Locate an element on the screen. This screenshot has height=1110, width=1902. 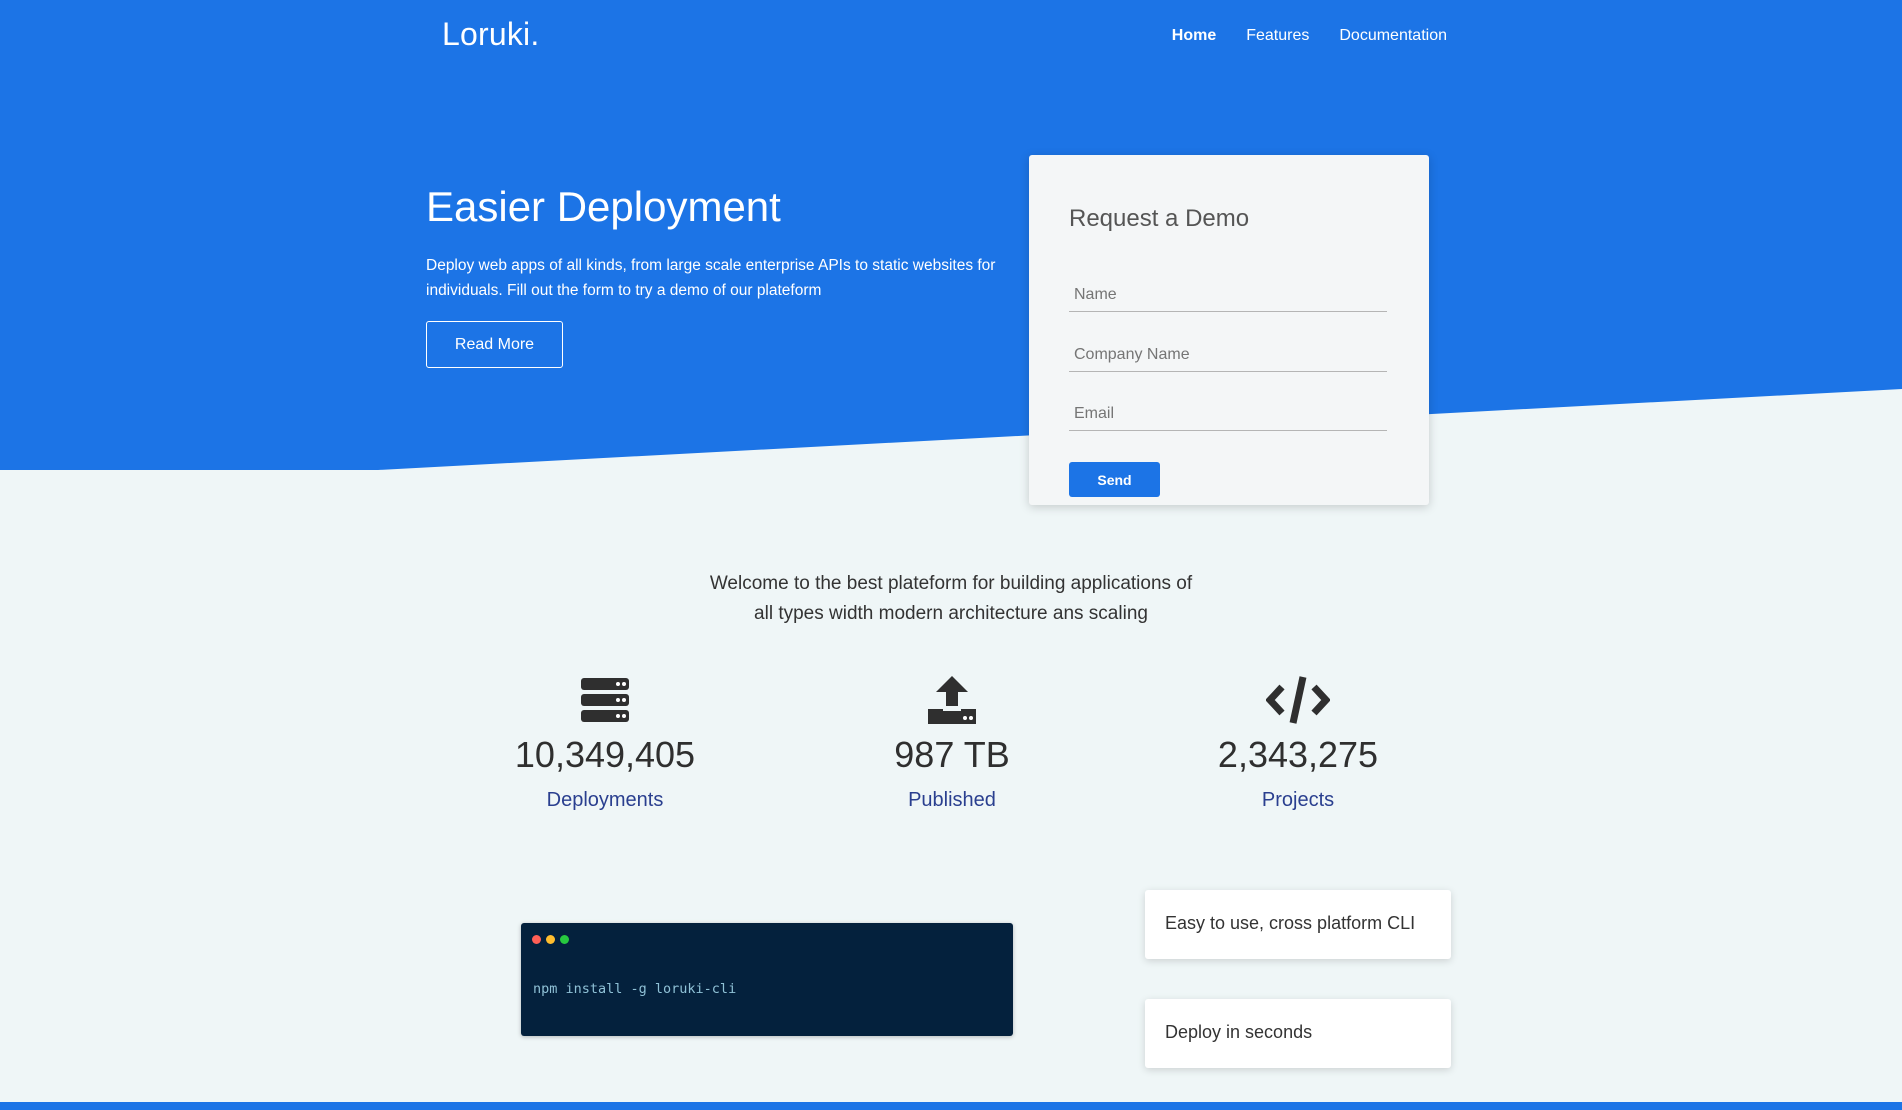
close-dot-icon is located at coordinates (536, 939).